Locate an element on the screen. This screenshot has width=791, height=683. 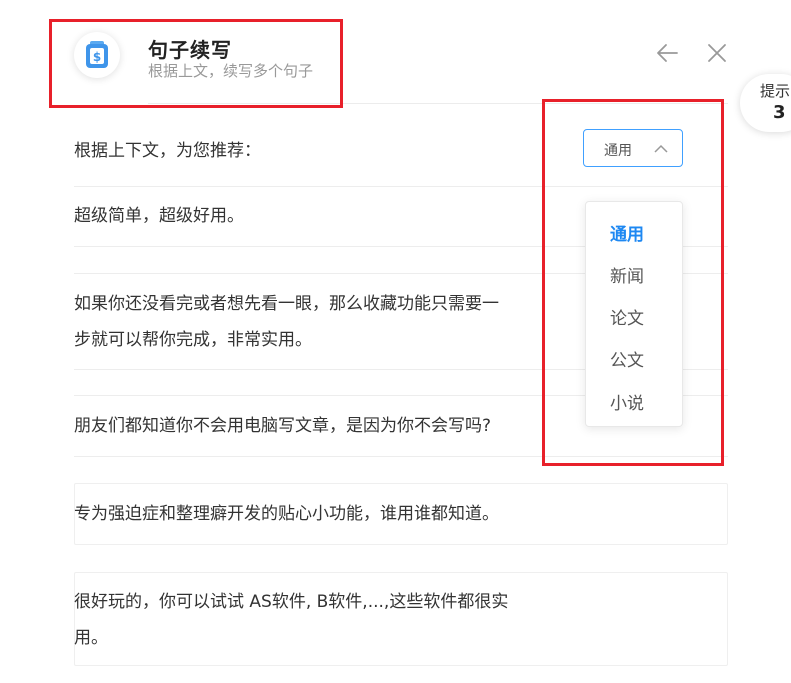
genre-dropdown-menu: 通用 新闻 论文 公文 小说 is located at coordinates (634, 314).